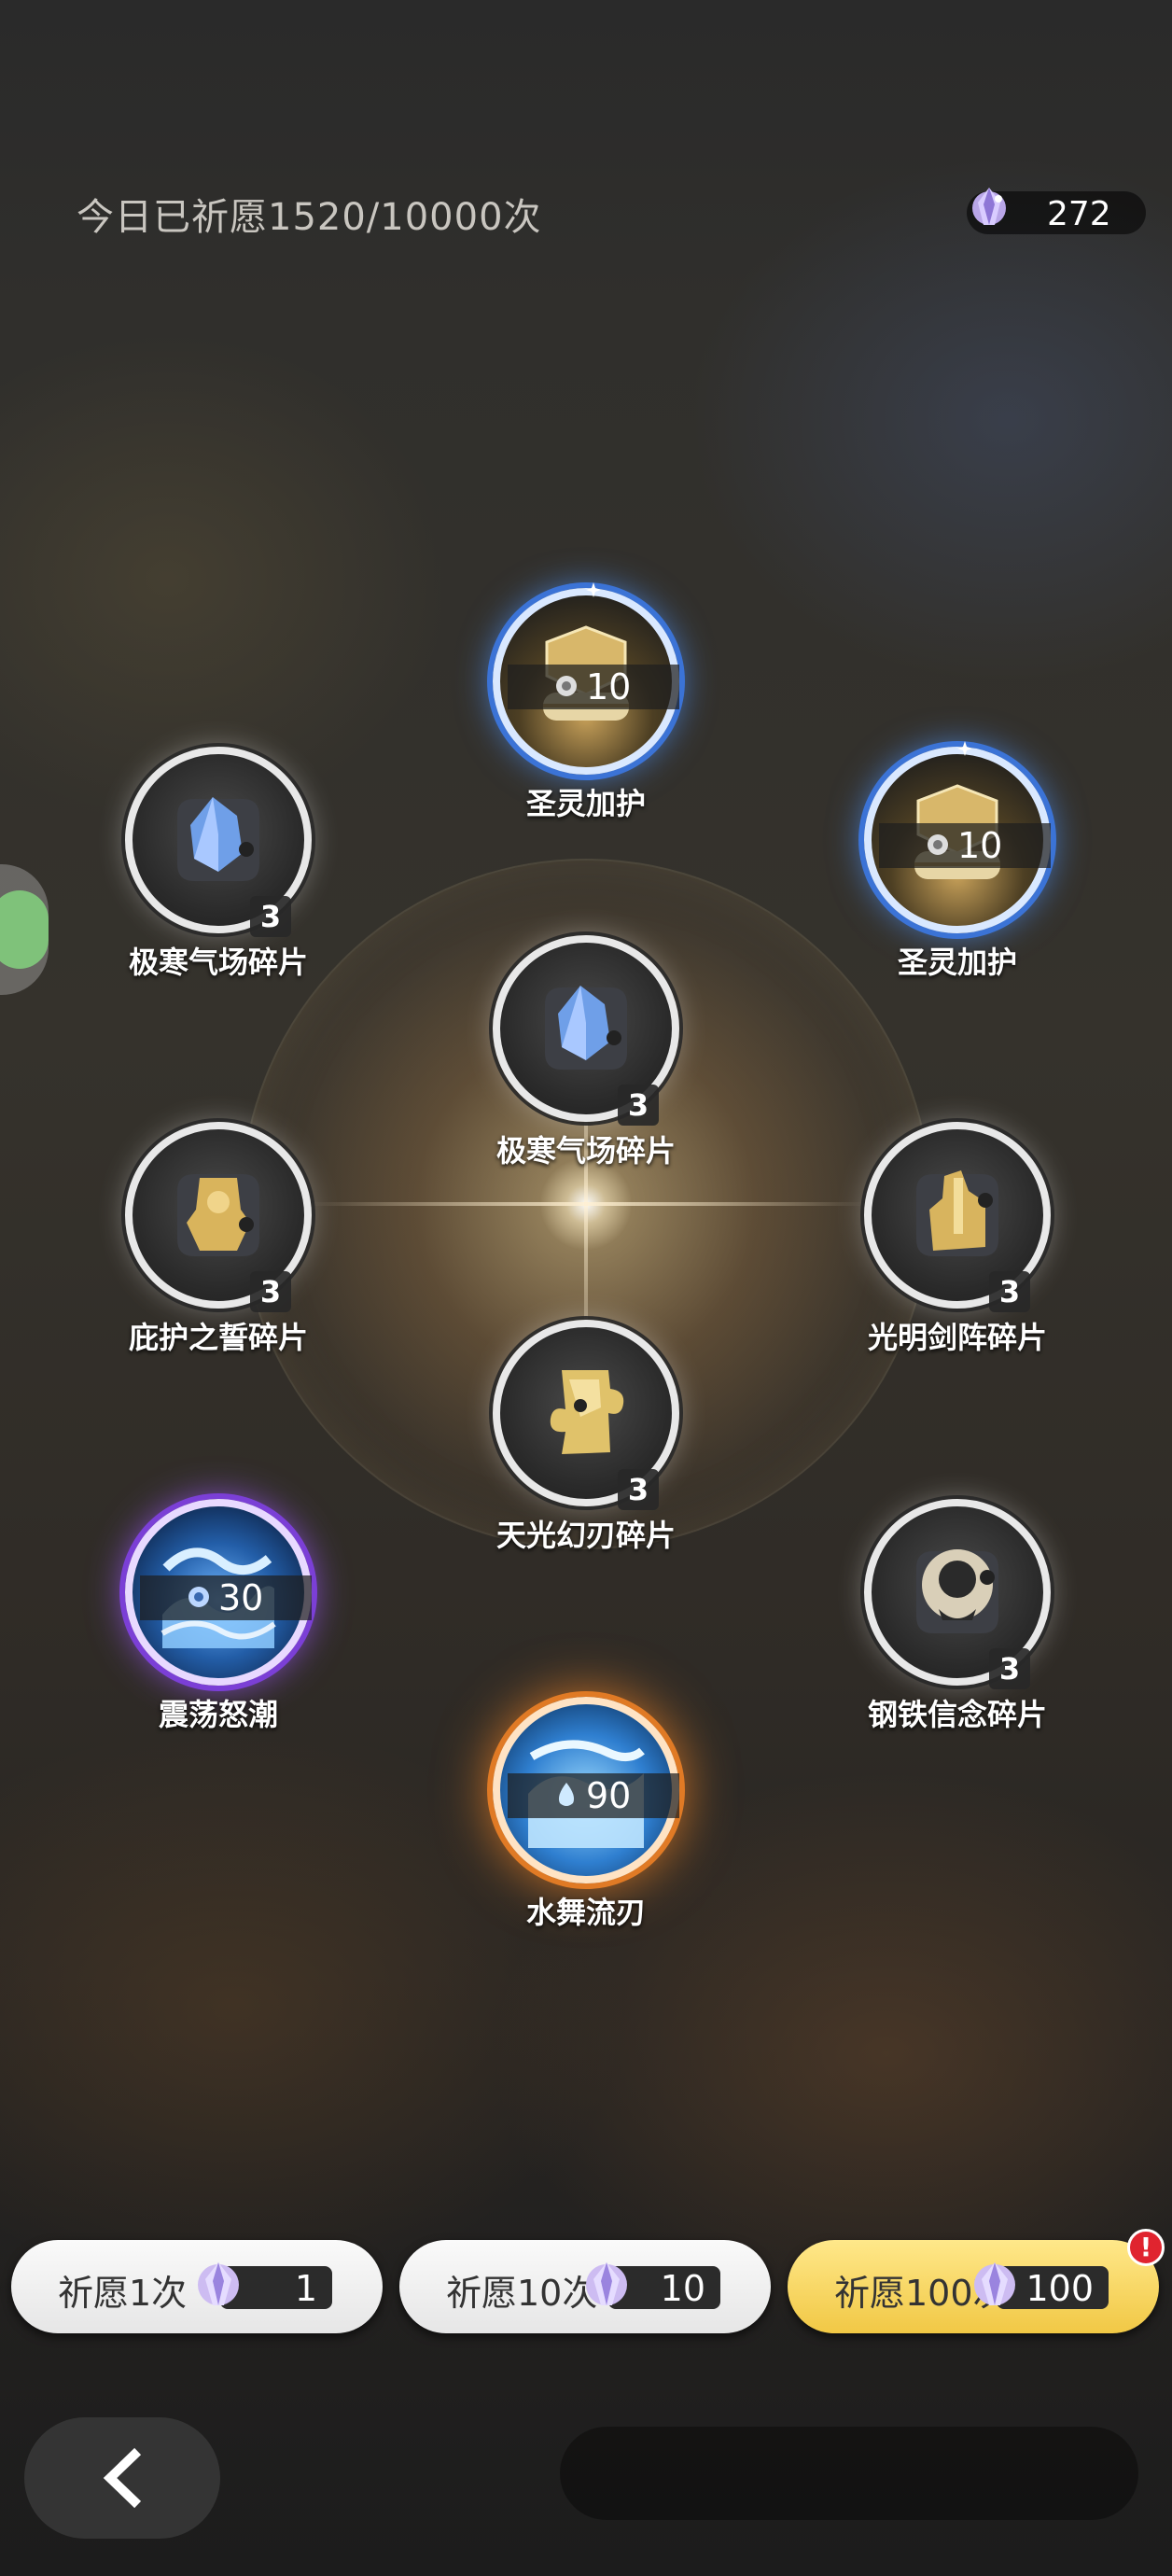 The height and width of the screenshot is (2576, 1172). What do you see at coordinates (585, 1535) in the screenshot?
I see `item-name: 天光幻刃碎片` at bounding box center [585, 1535].